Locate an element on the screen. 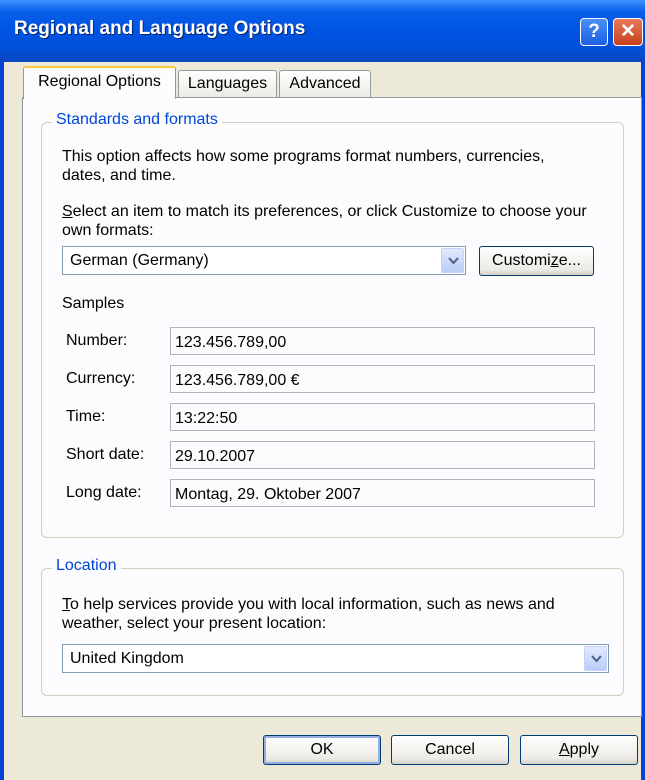 The image size is (645, 780). tab-languages: Languages is located at coordinates (227, 83).